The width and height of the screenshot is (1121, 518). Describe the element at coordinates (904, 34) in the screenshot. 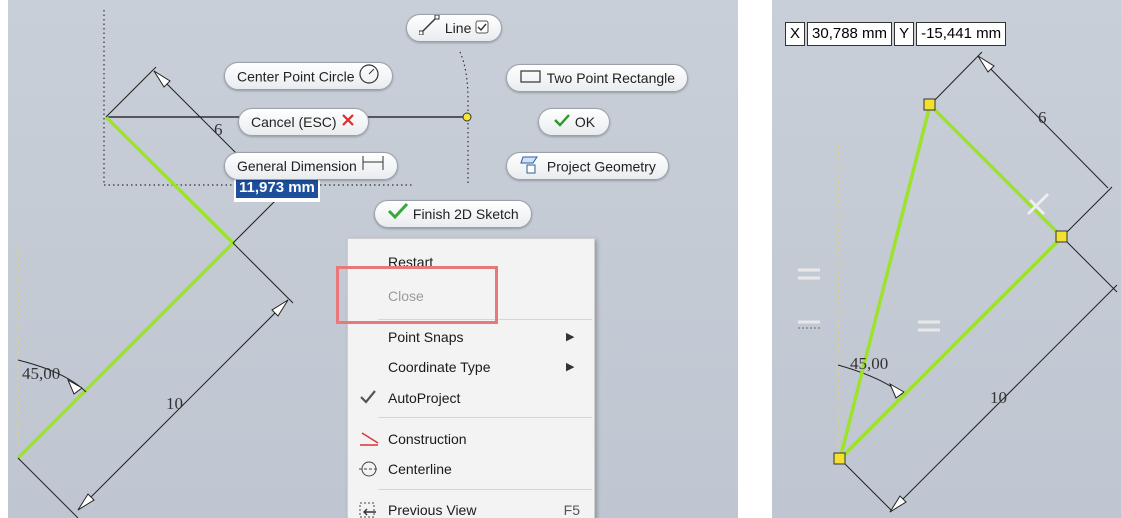

I see `y-label: Y` at that location.